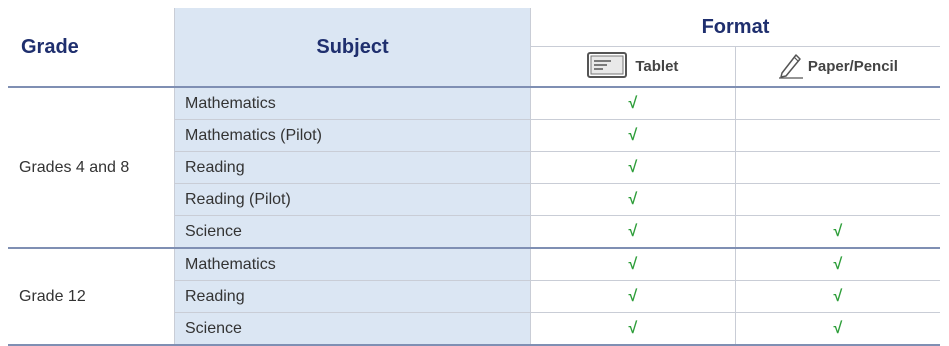 This screenshot has width=949, height=346. I want to click on paper-column-header: Paper/Pencil, so click(837, 67).